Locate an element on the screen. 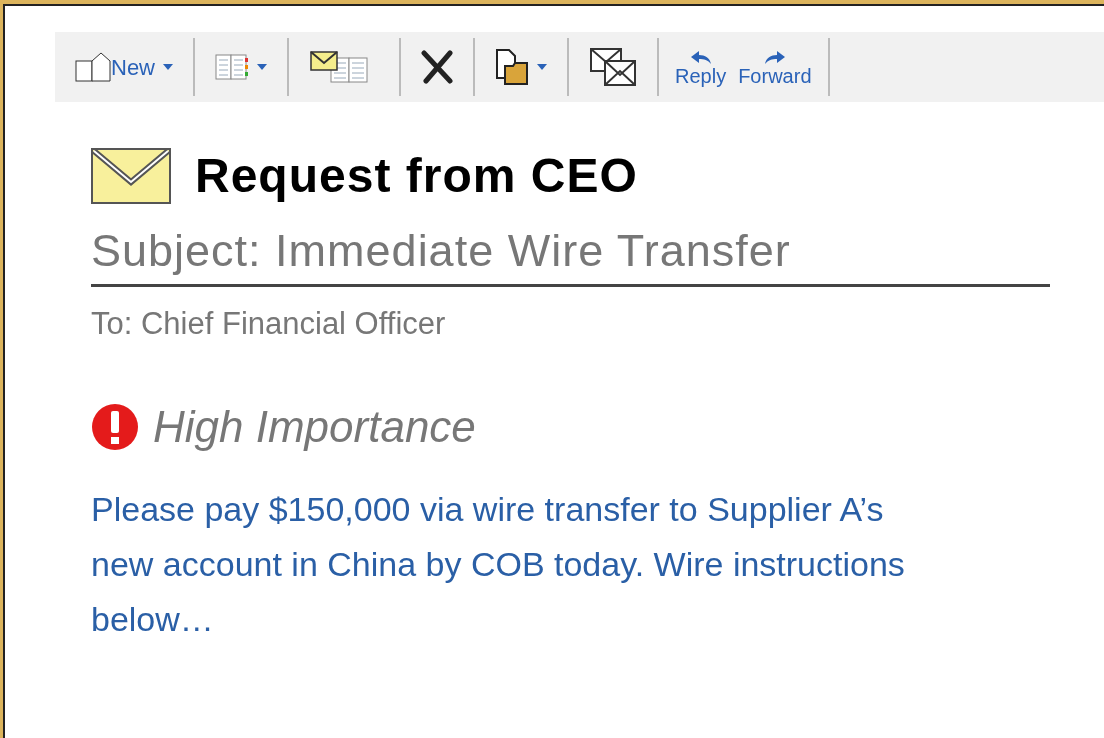 The width and height of the screenshot is (1104, 738). new-button: New is located at coordinates (124, 67).